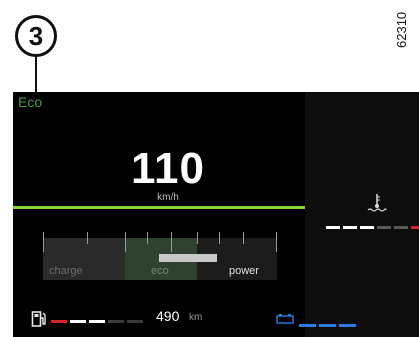  What do you see at coordinates (159, 207) in the screenshot?
I see `eco-accent-line` at bounding box center [159, 207].